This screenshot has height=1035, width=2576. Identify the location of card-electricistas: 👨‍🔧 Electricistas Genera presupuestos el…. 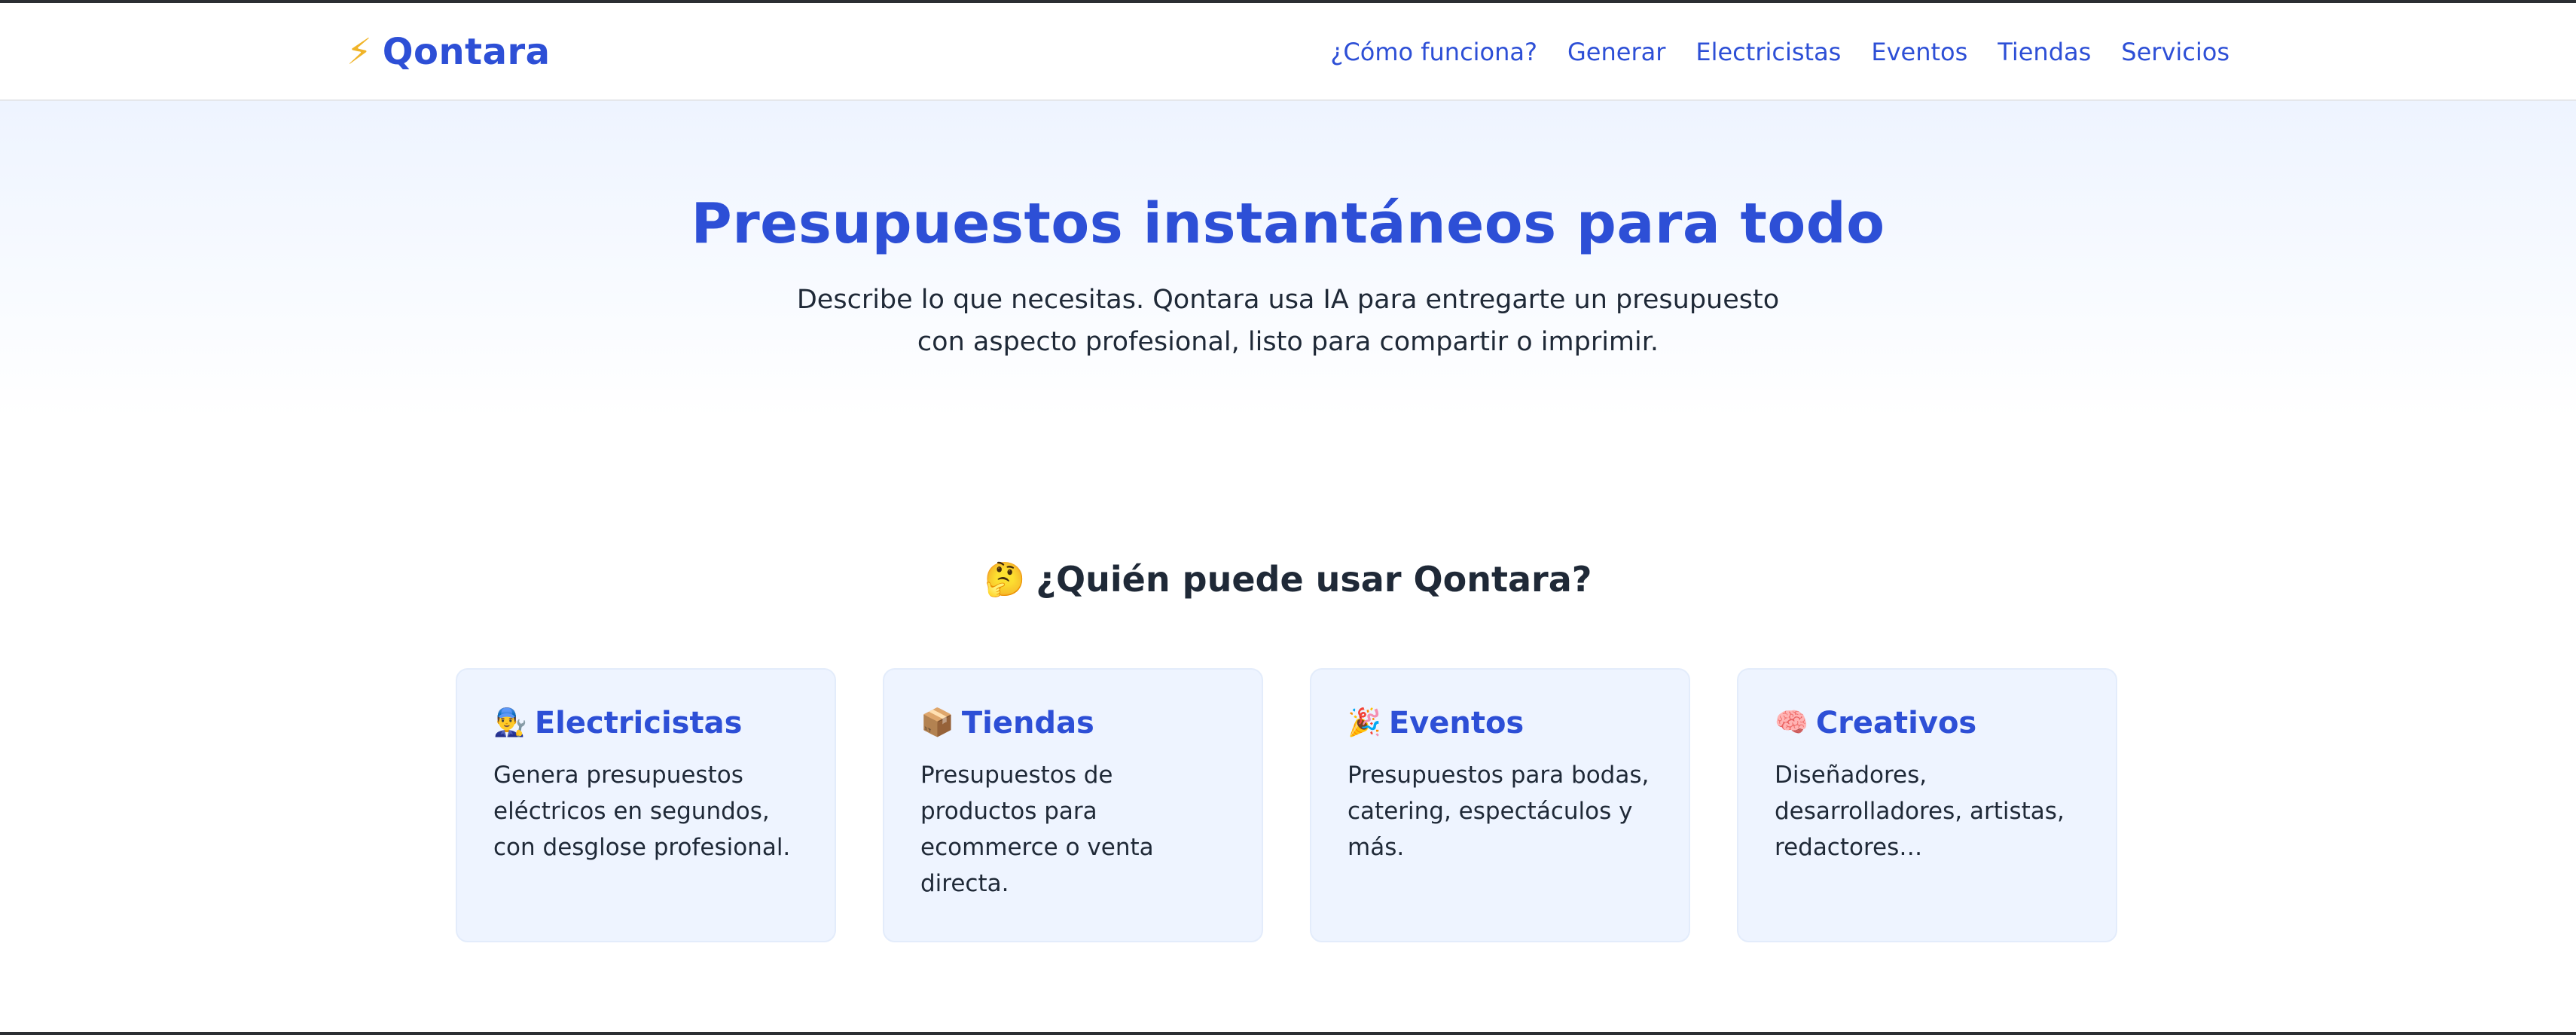
(646, 805).